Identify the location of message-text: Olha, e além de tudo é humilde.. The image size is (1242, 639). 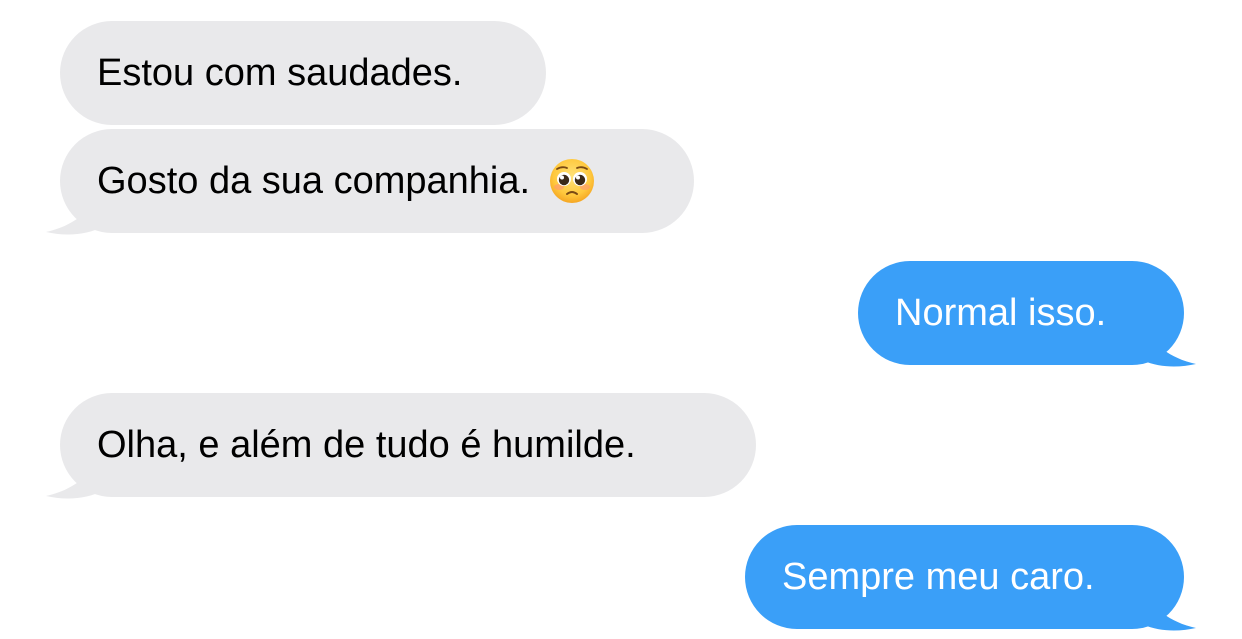
(366, 445).